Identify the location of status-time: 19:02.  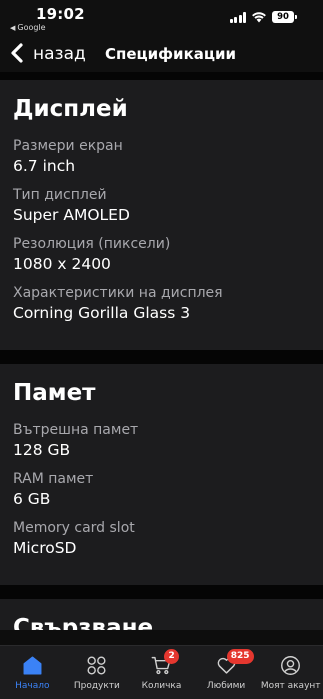
(60, 14).